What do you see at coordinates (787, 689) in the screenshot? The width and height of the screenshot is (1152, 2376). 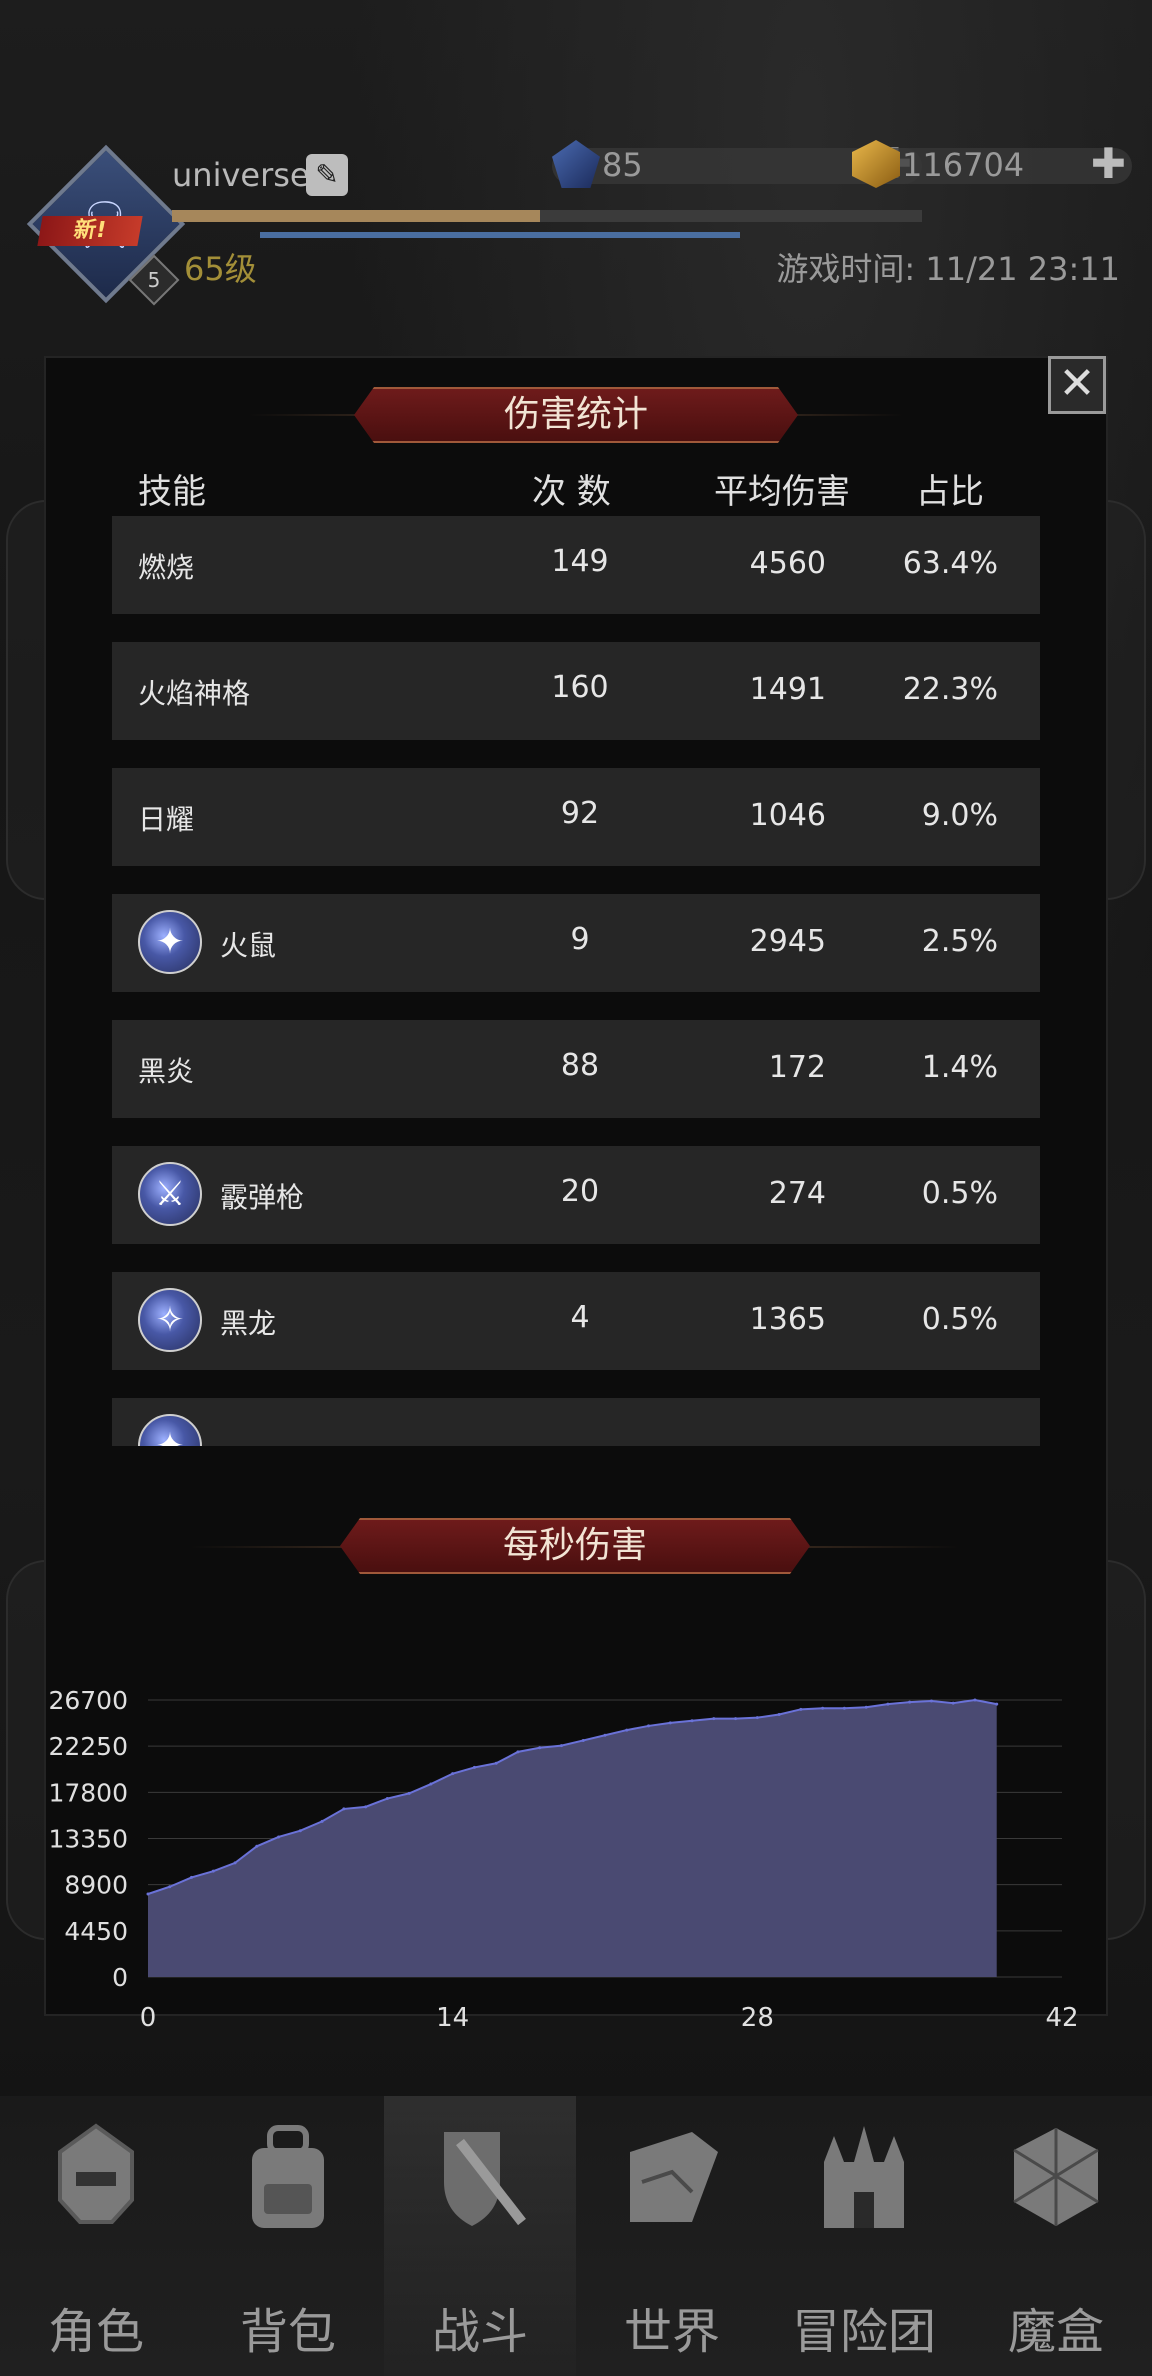 I see `skill-avg-damage: 1491` at bounding box center [787, 689].